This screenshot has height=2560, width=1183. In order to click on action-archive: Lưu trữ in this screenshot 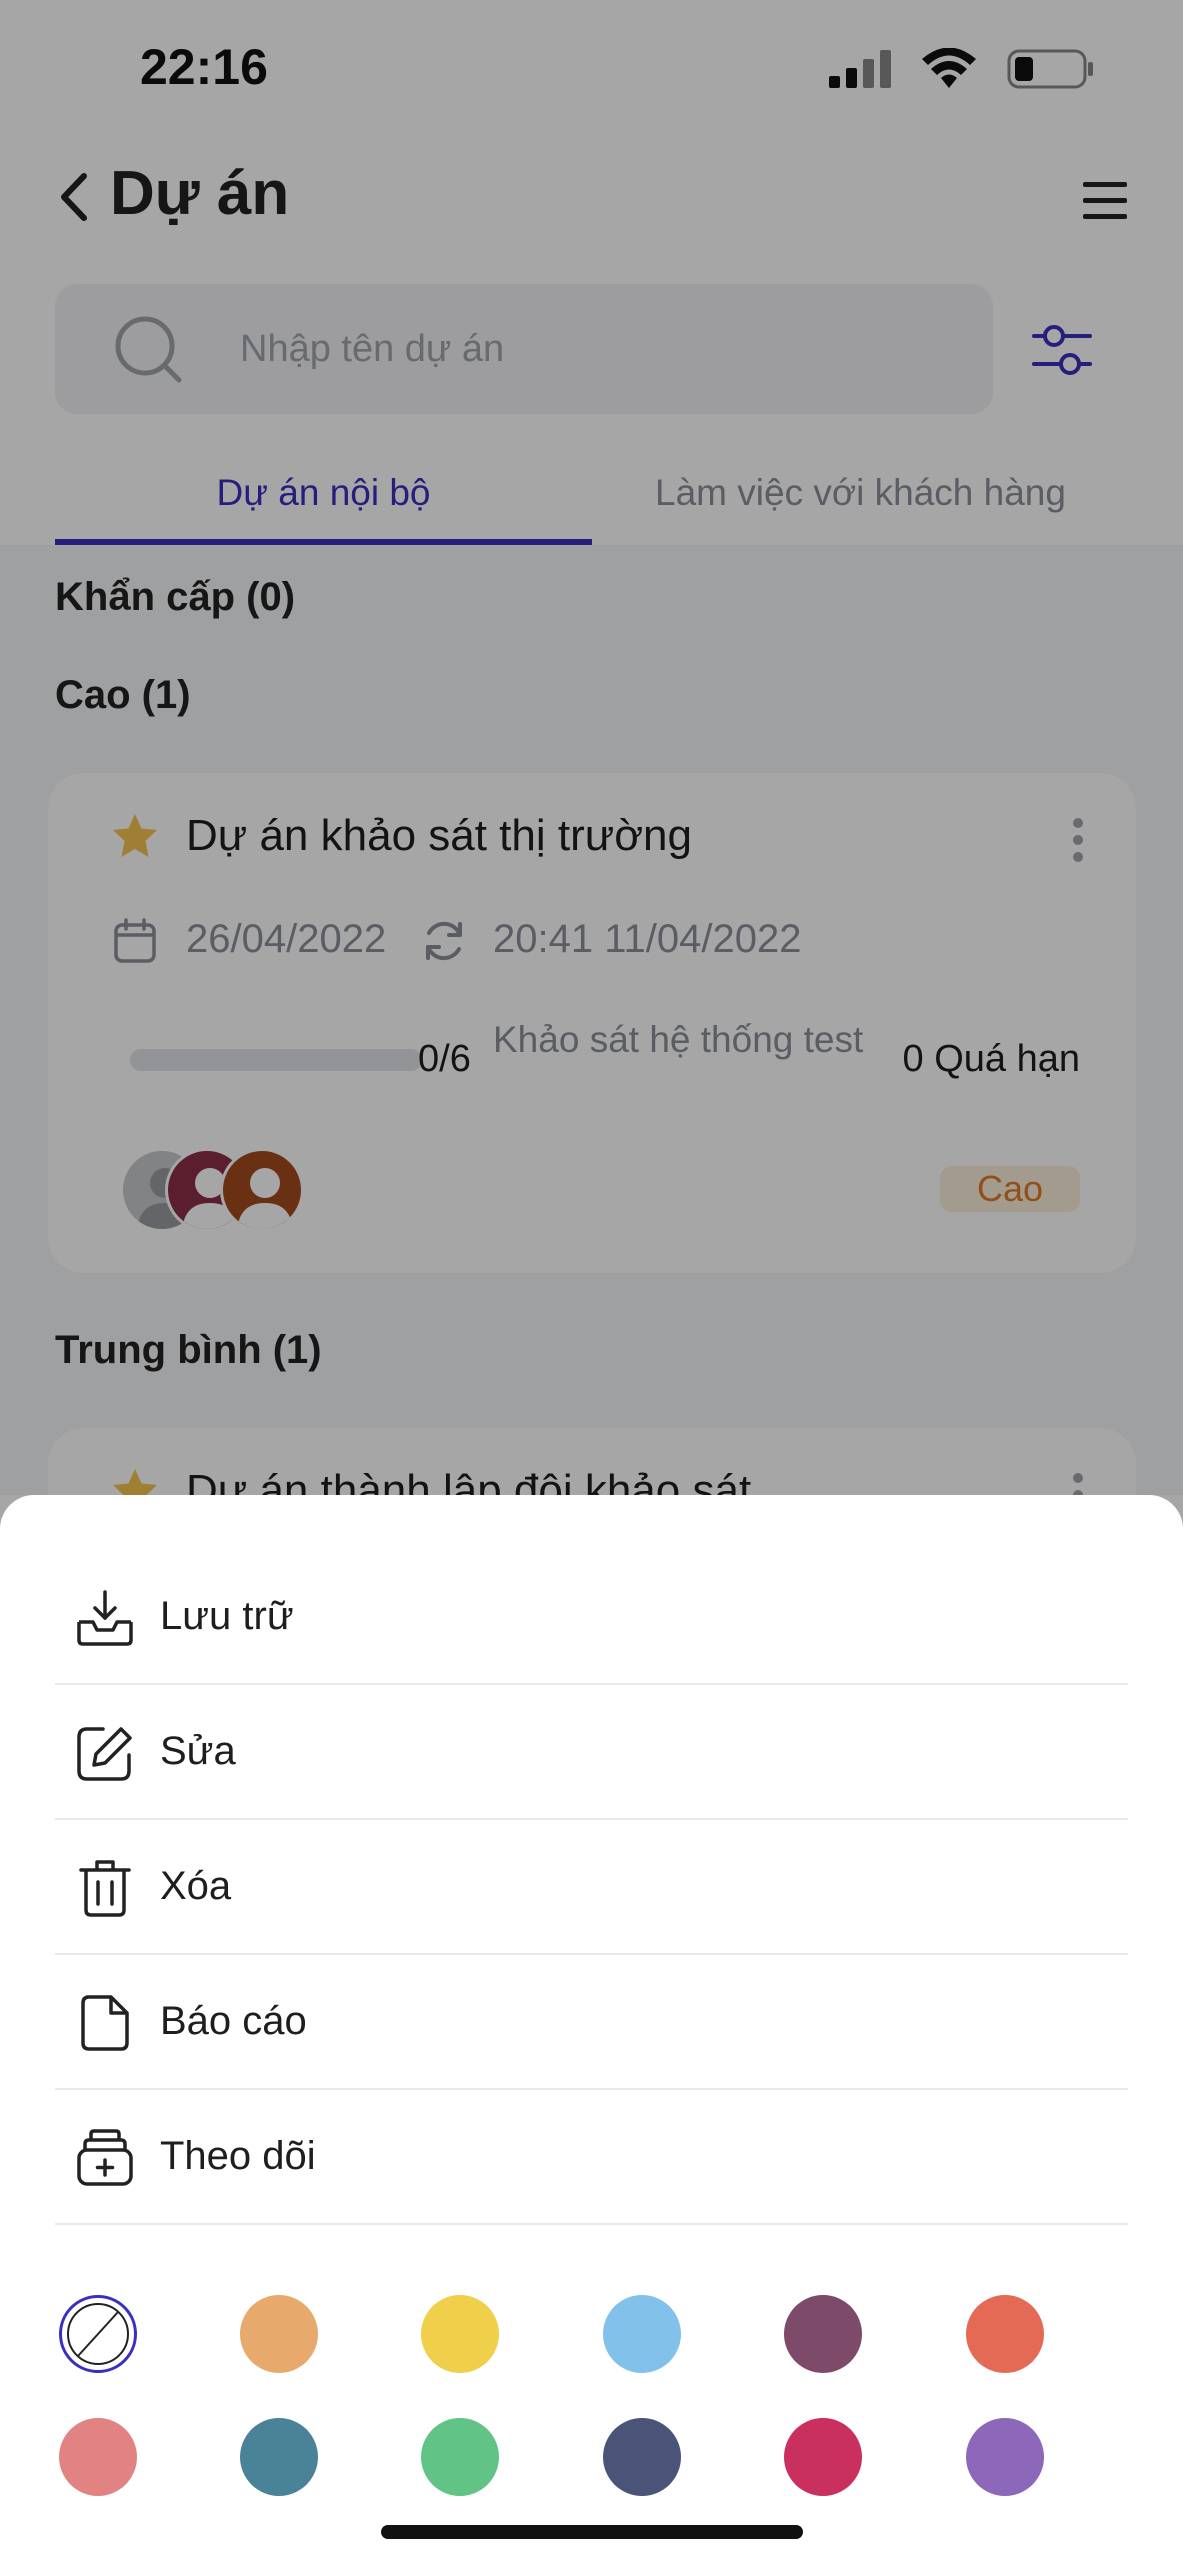, I will do `click(591, 1617)`.